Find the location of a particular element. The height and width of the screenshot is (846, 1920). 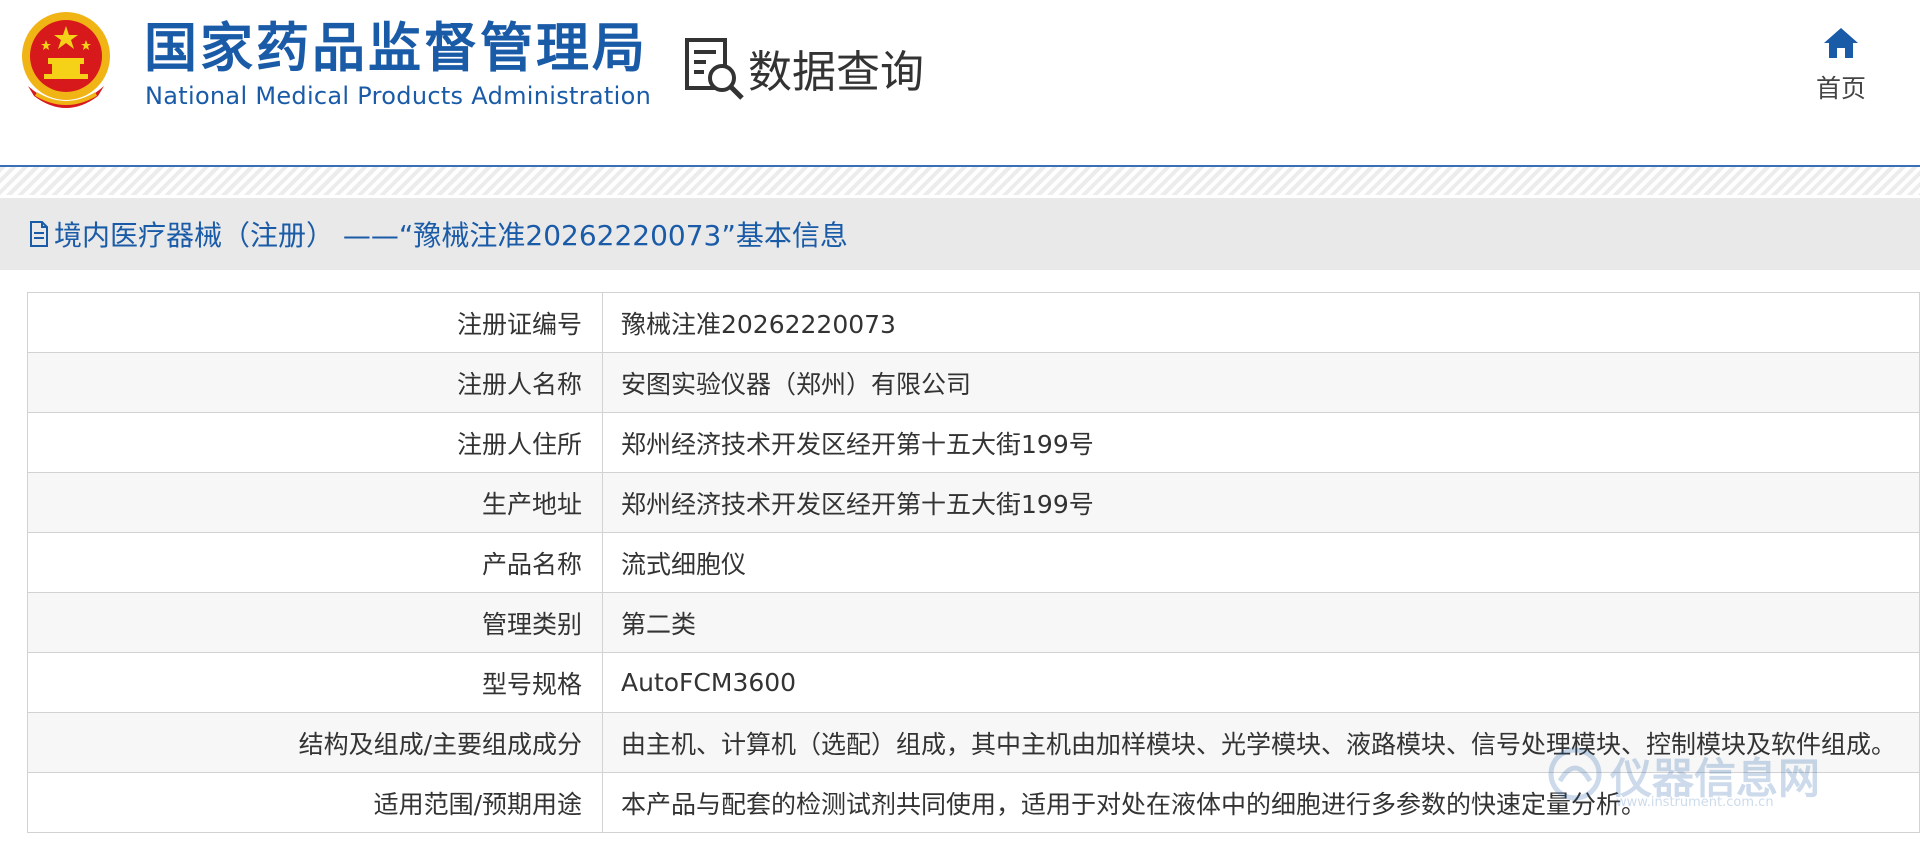

row-label: 型号规格 is located at coordinates (315, 682).